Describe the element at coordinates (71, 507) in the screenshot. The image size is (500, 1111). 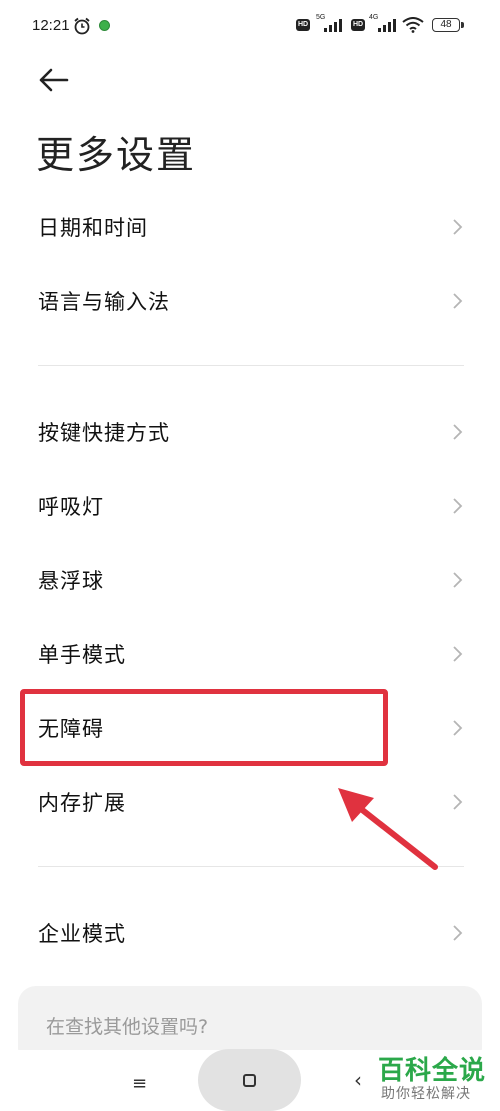
I see `settings-item-label: 呼吸灯` at that location.